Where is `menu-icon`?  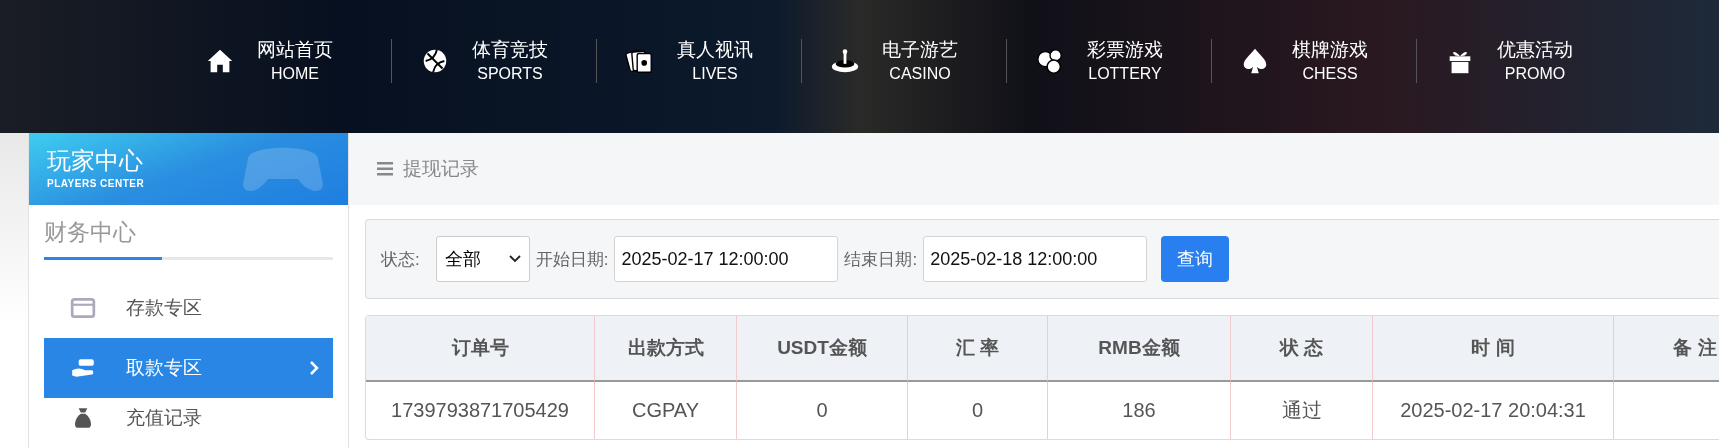 menu-icon is located at coordinates (385, 169).